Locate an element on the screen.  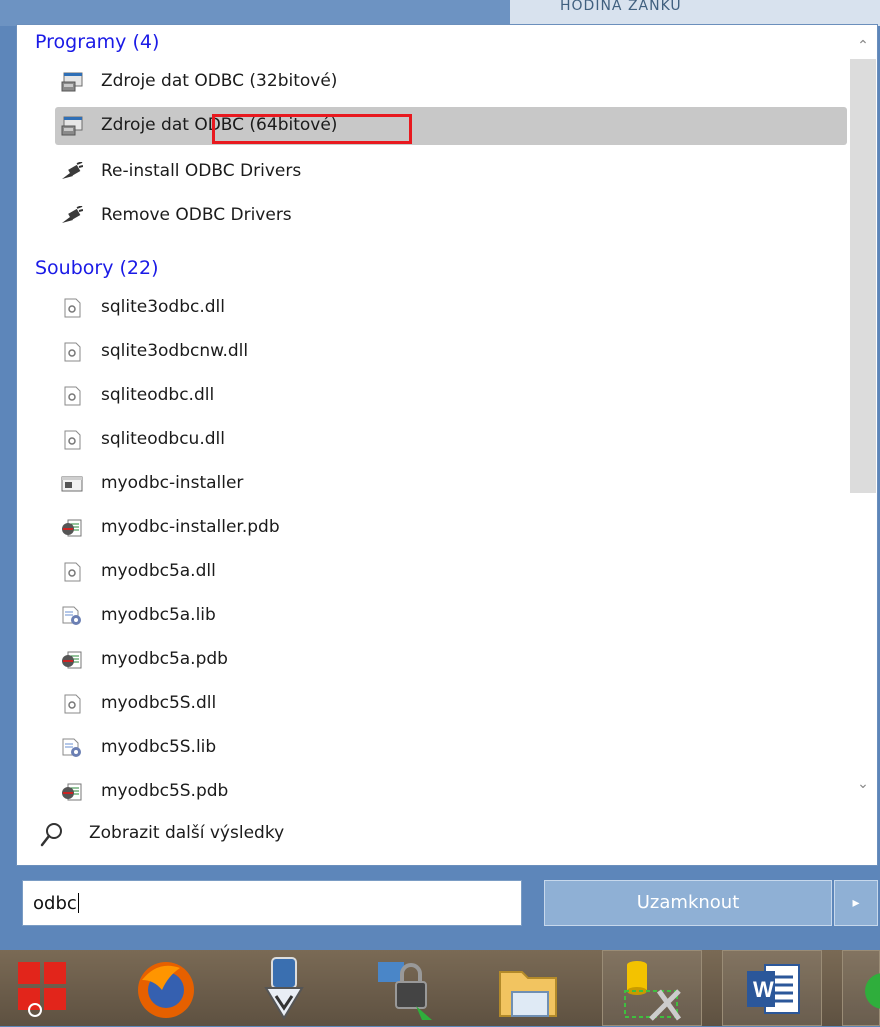
files-group-title: Soubory (22) is located at coordinates (97, 268).